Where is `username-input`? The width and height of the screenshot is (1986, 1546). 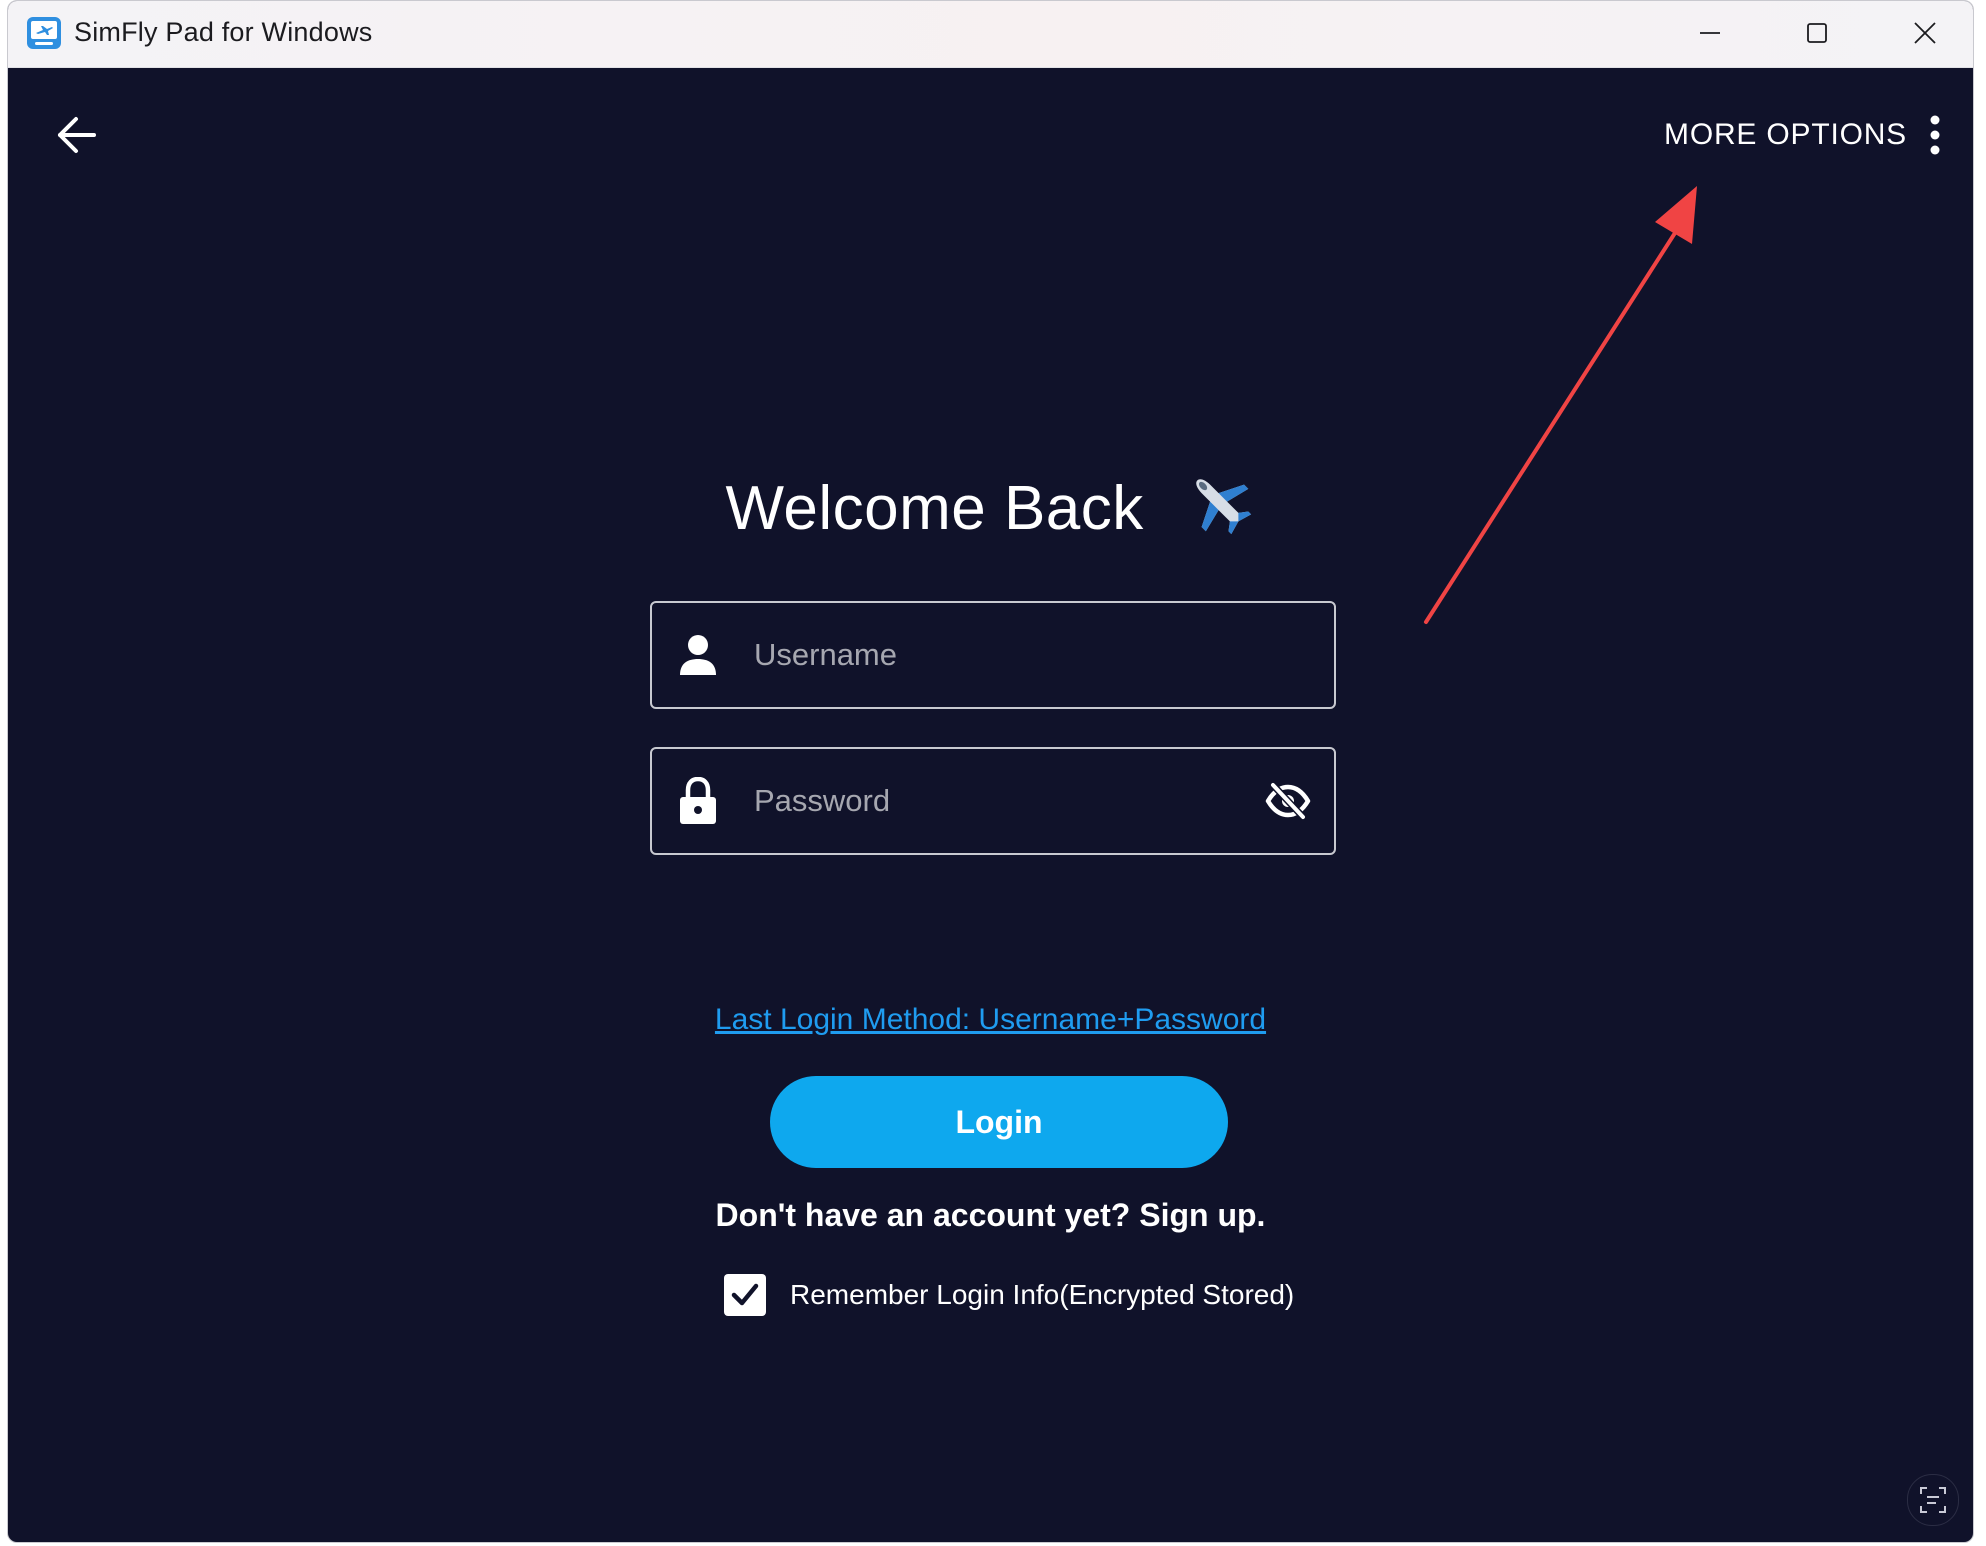
username-input is located at coordinates (1043, 655).